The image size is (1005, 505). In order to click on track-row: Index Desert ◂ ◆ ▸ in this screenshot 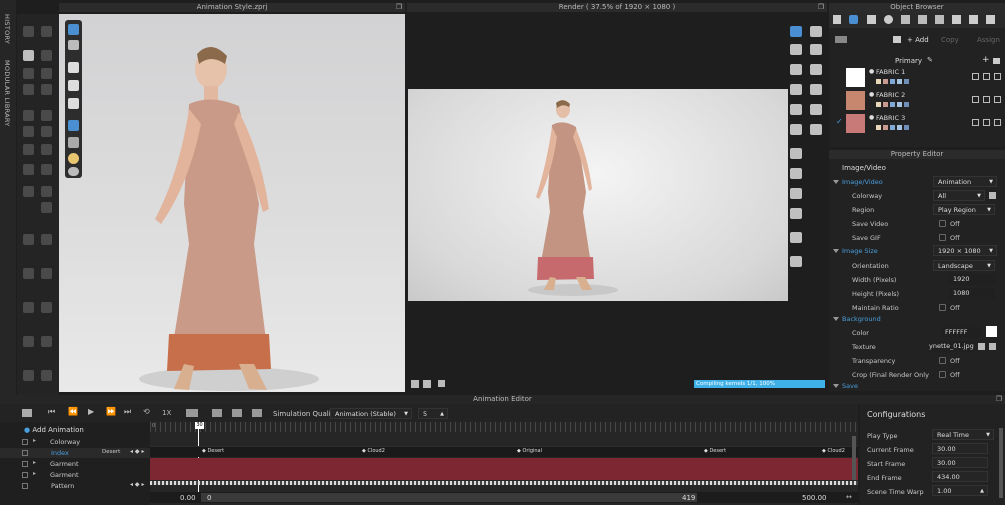, I will do `click(75, 453)`.